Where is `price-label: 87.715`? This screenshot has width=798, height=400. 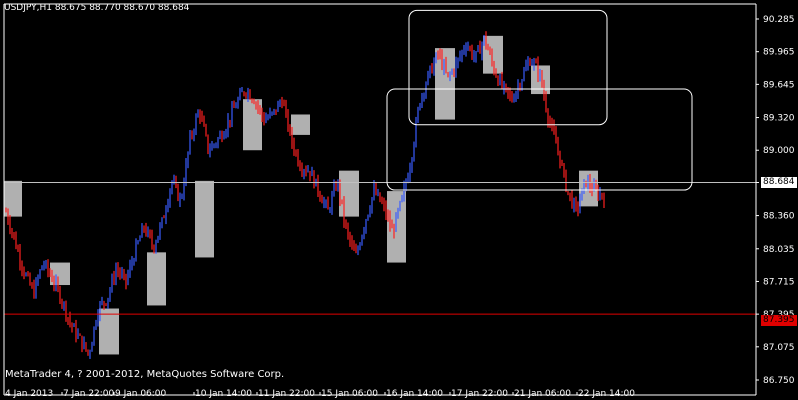
price-label: 87.715 is located at coordinates (779, 282).